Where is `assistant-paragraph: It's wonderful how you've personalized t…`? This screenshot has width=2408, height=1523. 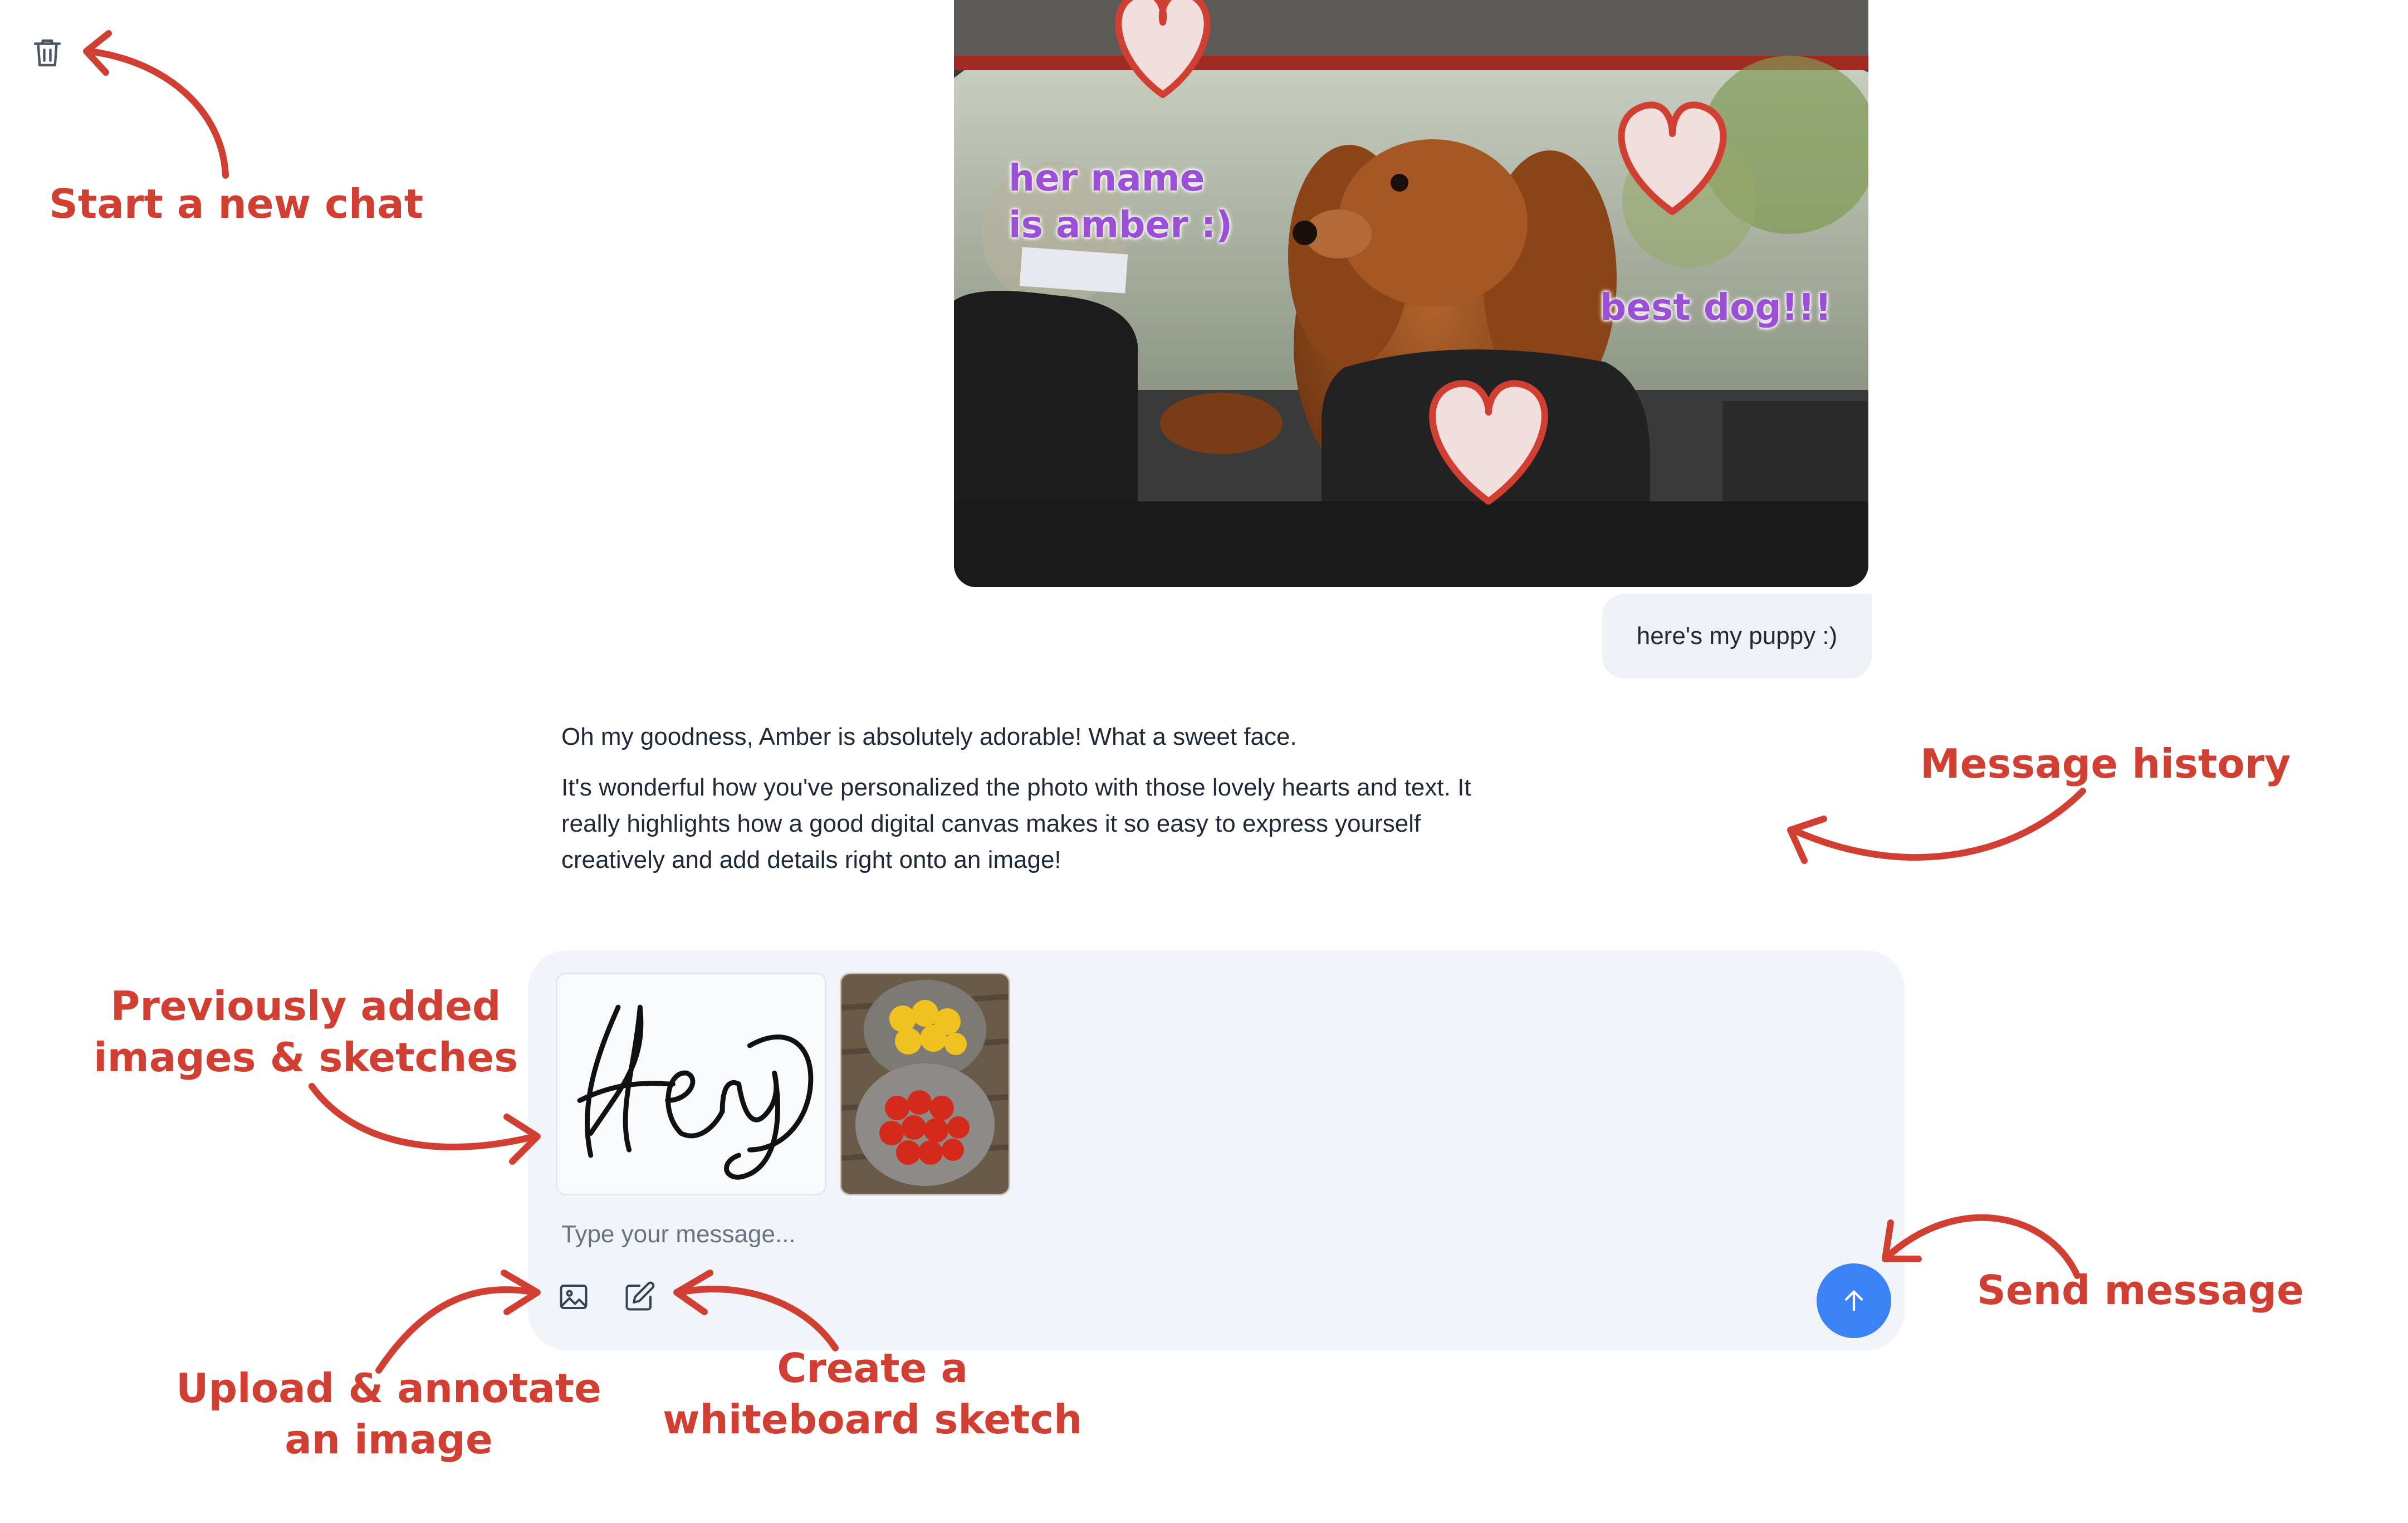
assistant-paragraph: It's wonderful how you've personalized t… is located at coordinates (1016, 823).